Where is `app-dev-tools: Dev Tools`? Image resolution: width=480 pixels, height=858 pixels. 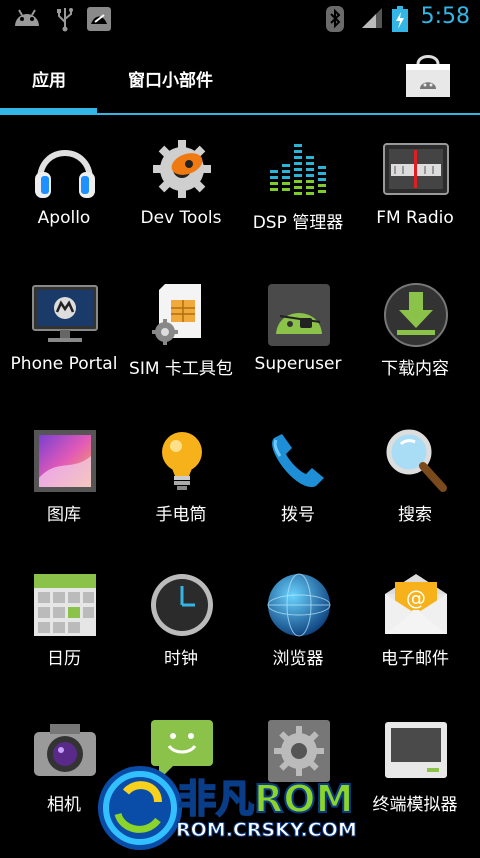 app-dev-tools: Dev Tools is located at coordinates (181, 206).